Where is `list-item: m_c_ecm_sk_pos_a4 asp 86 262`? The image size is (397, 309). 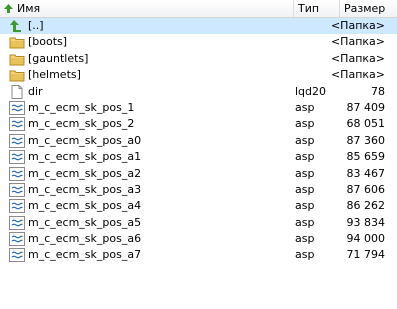 list-item: m_c_ecm_sk_pos_a4 asp 86 262 is located at coordinates (198, 206).